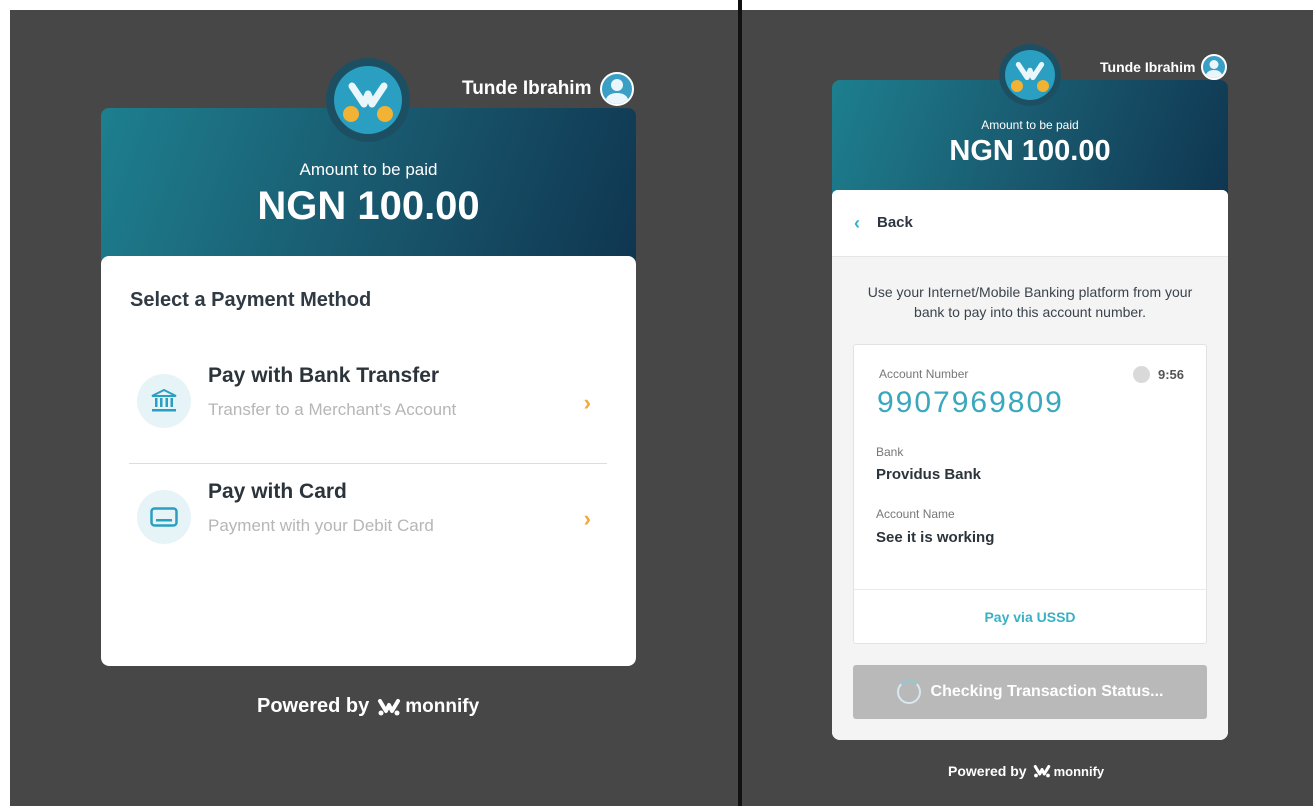 This screenshot has height=806, width=1313. What do you see at coordinates (251, 300) in the screenshot?
I see `section-title: Select a Payment Method` at bounding box center [251, 300].